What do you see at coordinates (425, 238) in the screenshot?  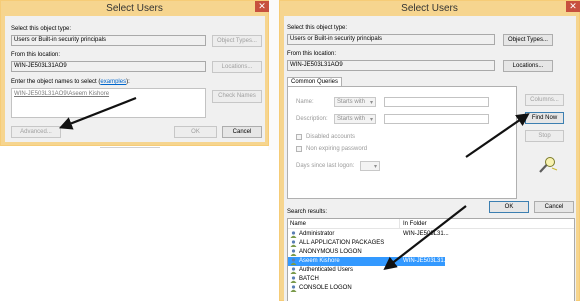 I see `arrow-to-selected-user` at bounding box center [425, 238].